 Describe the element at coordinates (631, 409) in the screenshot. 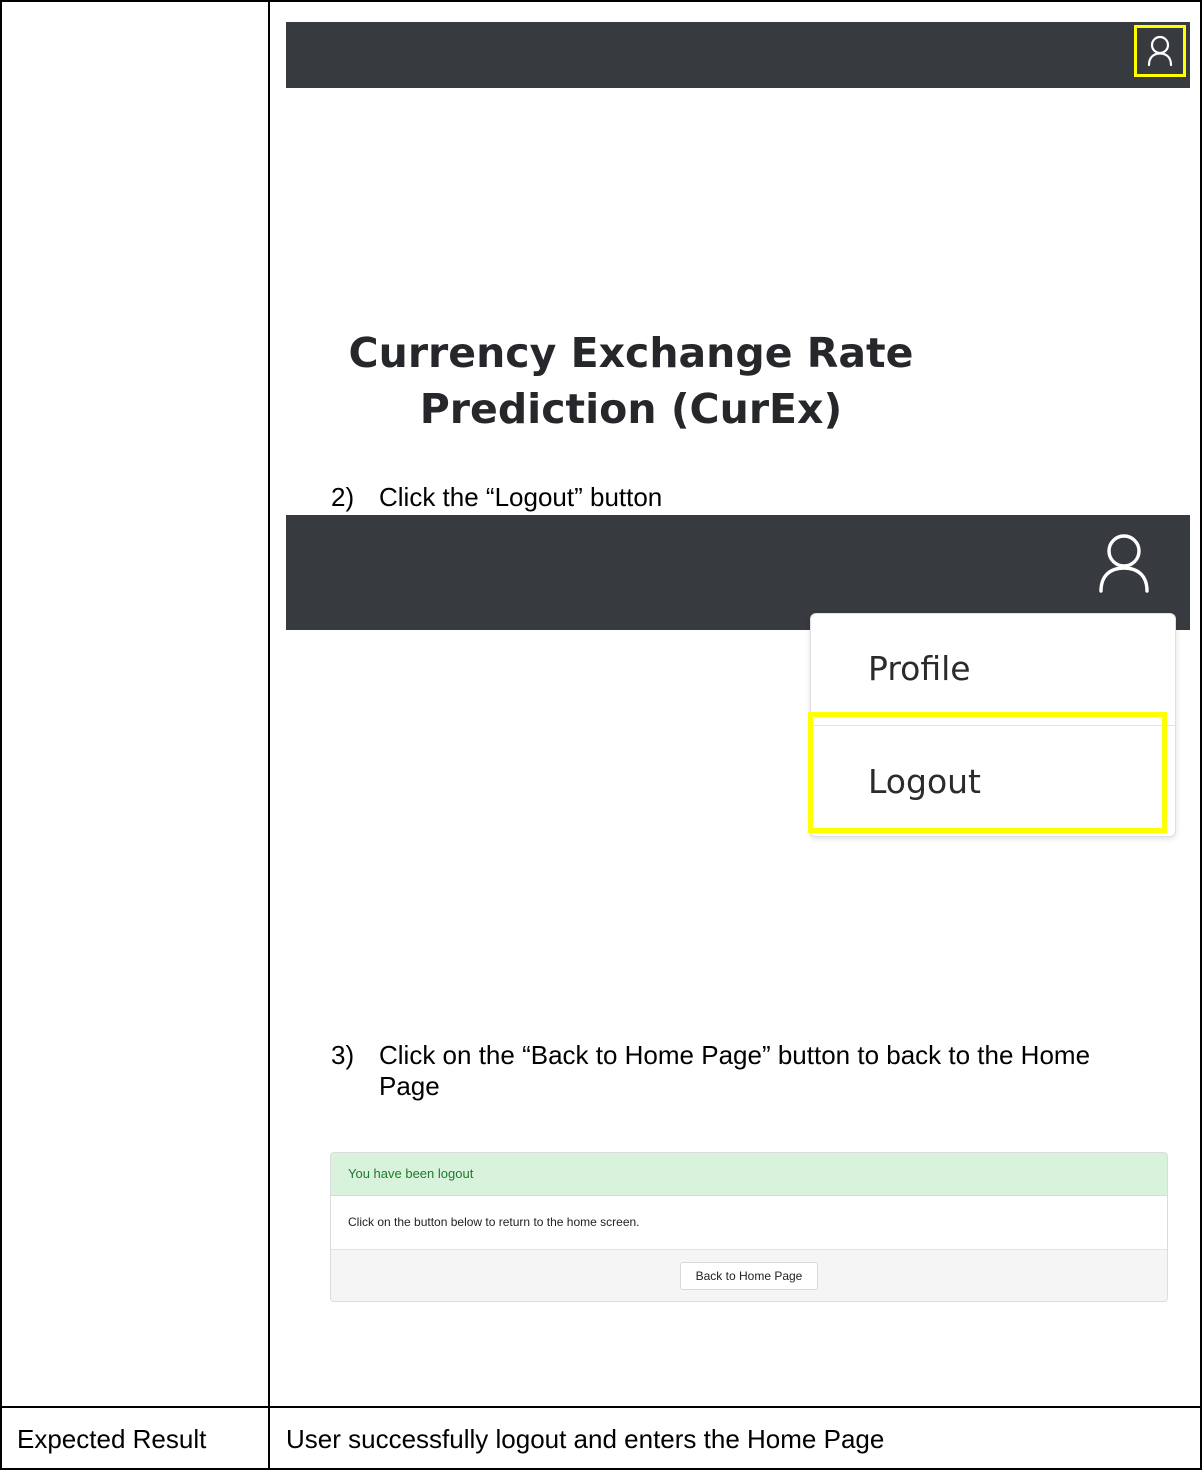

I see `app-title-line-2: Prediction (CurEx)` at that location.